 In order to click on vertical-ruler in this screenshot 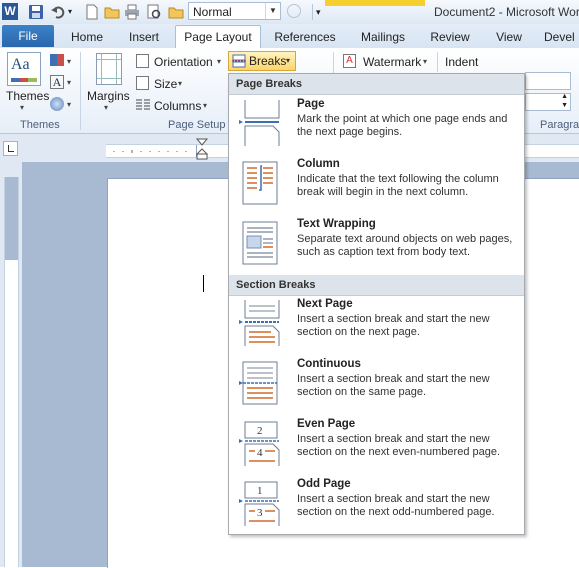, I will do `click(11, 372)`.